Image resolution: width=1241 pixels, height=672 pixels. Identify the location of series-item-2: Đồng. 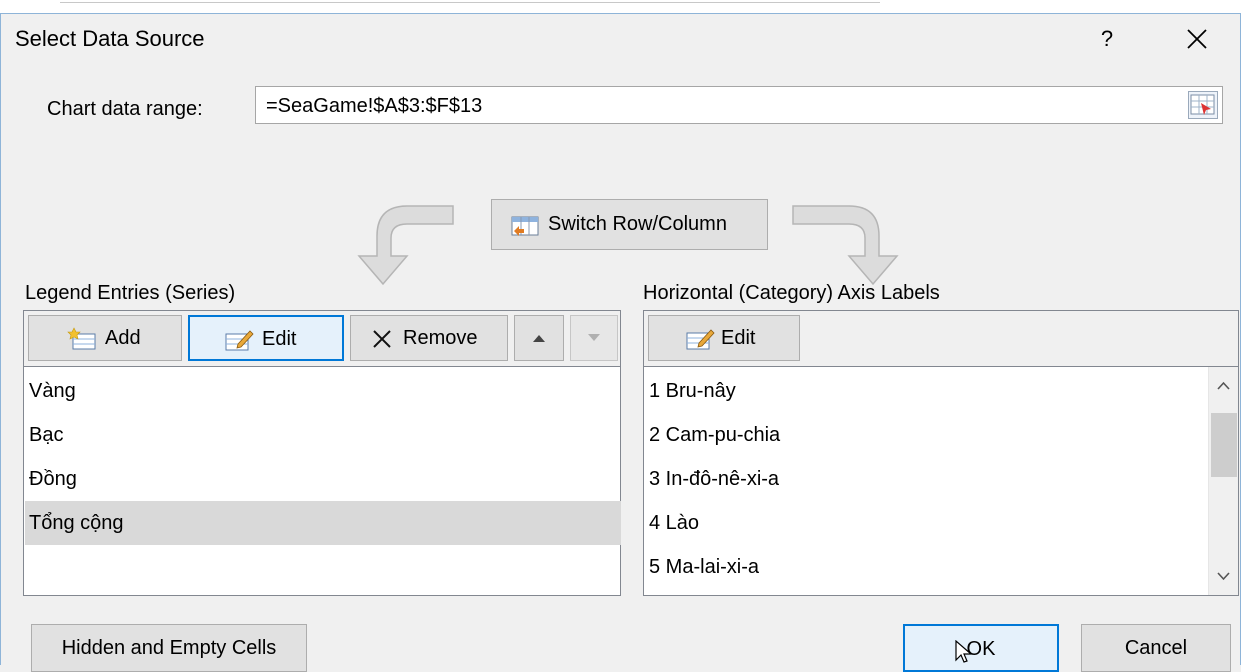
(323, 479).